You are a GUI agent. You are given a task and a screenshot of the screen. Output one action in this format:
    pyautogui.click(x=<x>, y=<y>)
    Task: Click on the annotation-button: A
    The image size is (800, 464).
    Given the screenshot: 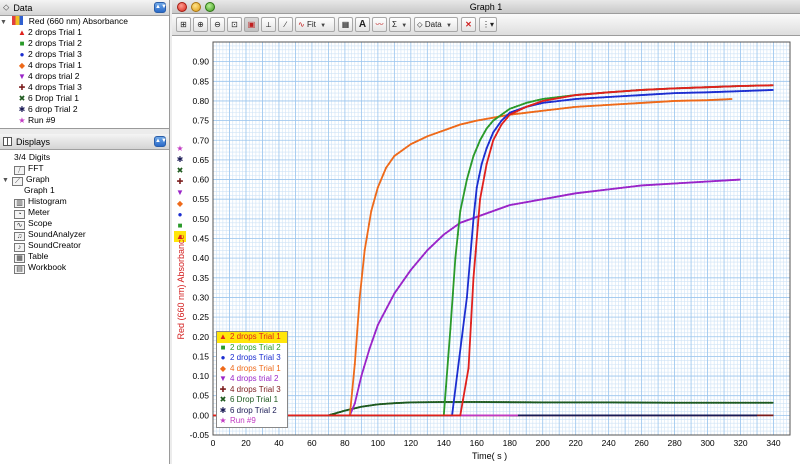 What is the action you would take?
    pyautogui.click(x=362, y=24)
    